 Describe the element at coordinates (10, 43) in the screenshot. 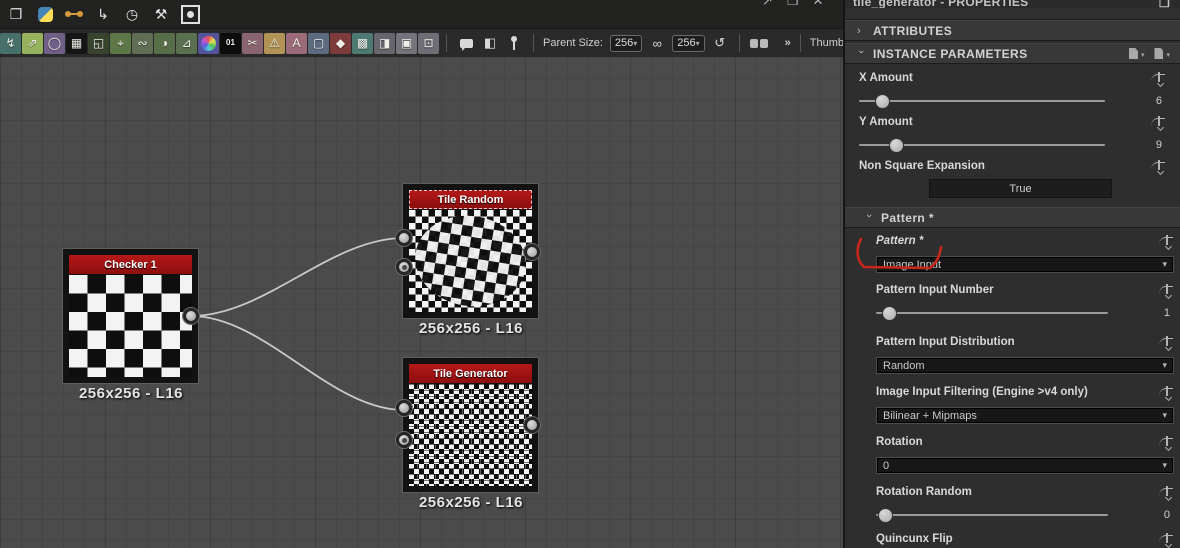

I see `transform-node-icon: ↯` at that location.